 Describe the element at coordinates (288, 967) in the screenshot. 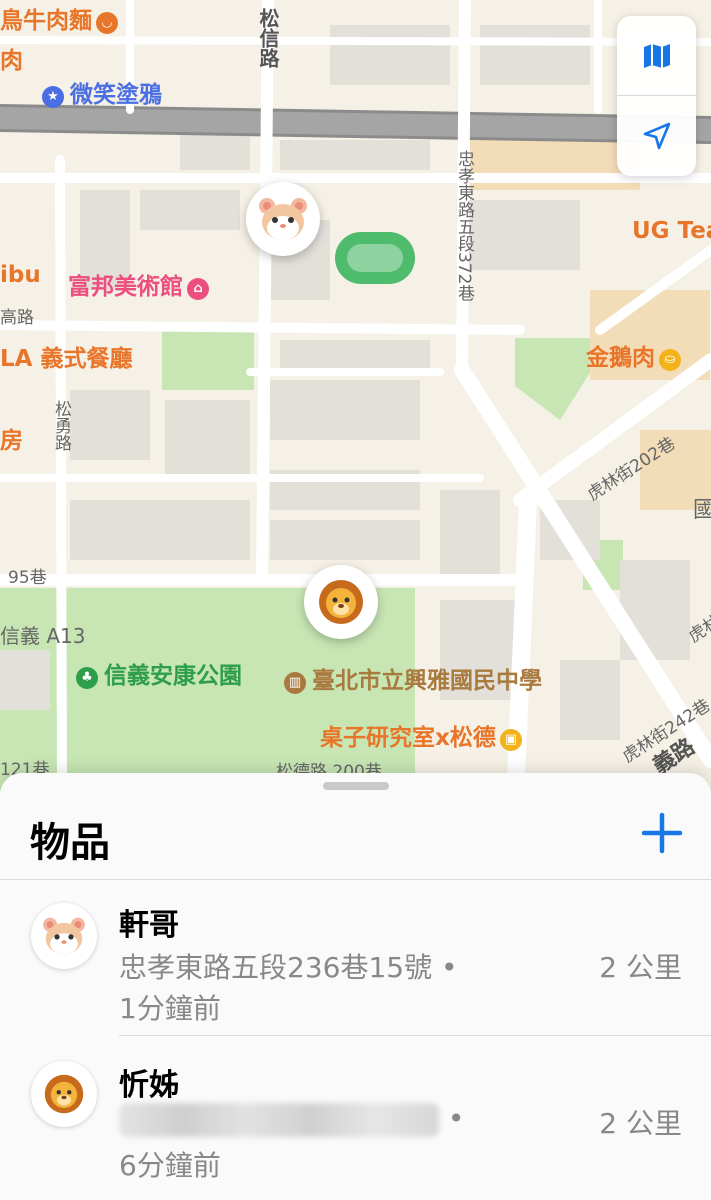

I see `item-address: 忠孝東路五段236巷15號 •` at that location.